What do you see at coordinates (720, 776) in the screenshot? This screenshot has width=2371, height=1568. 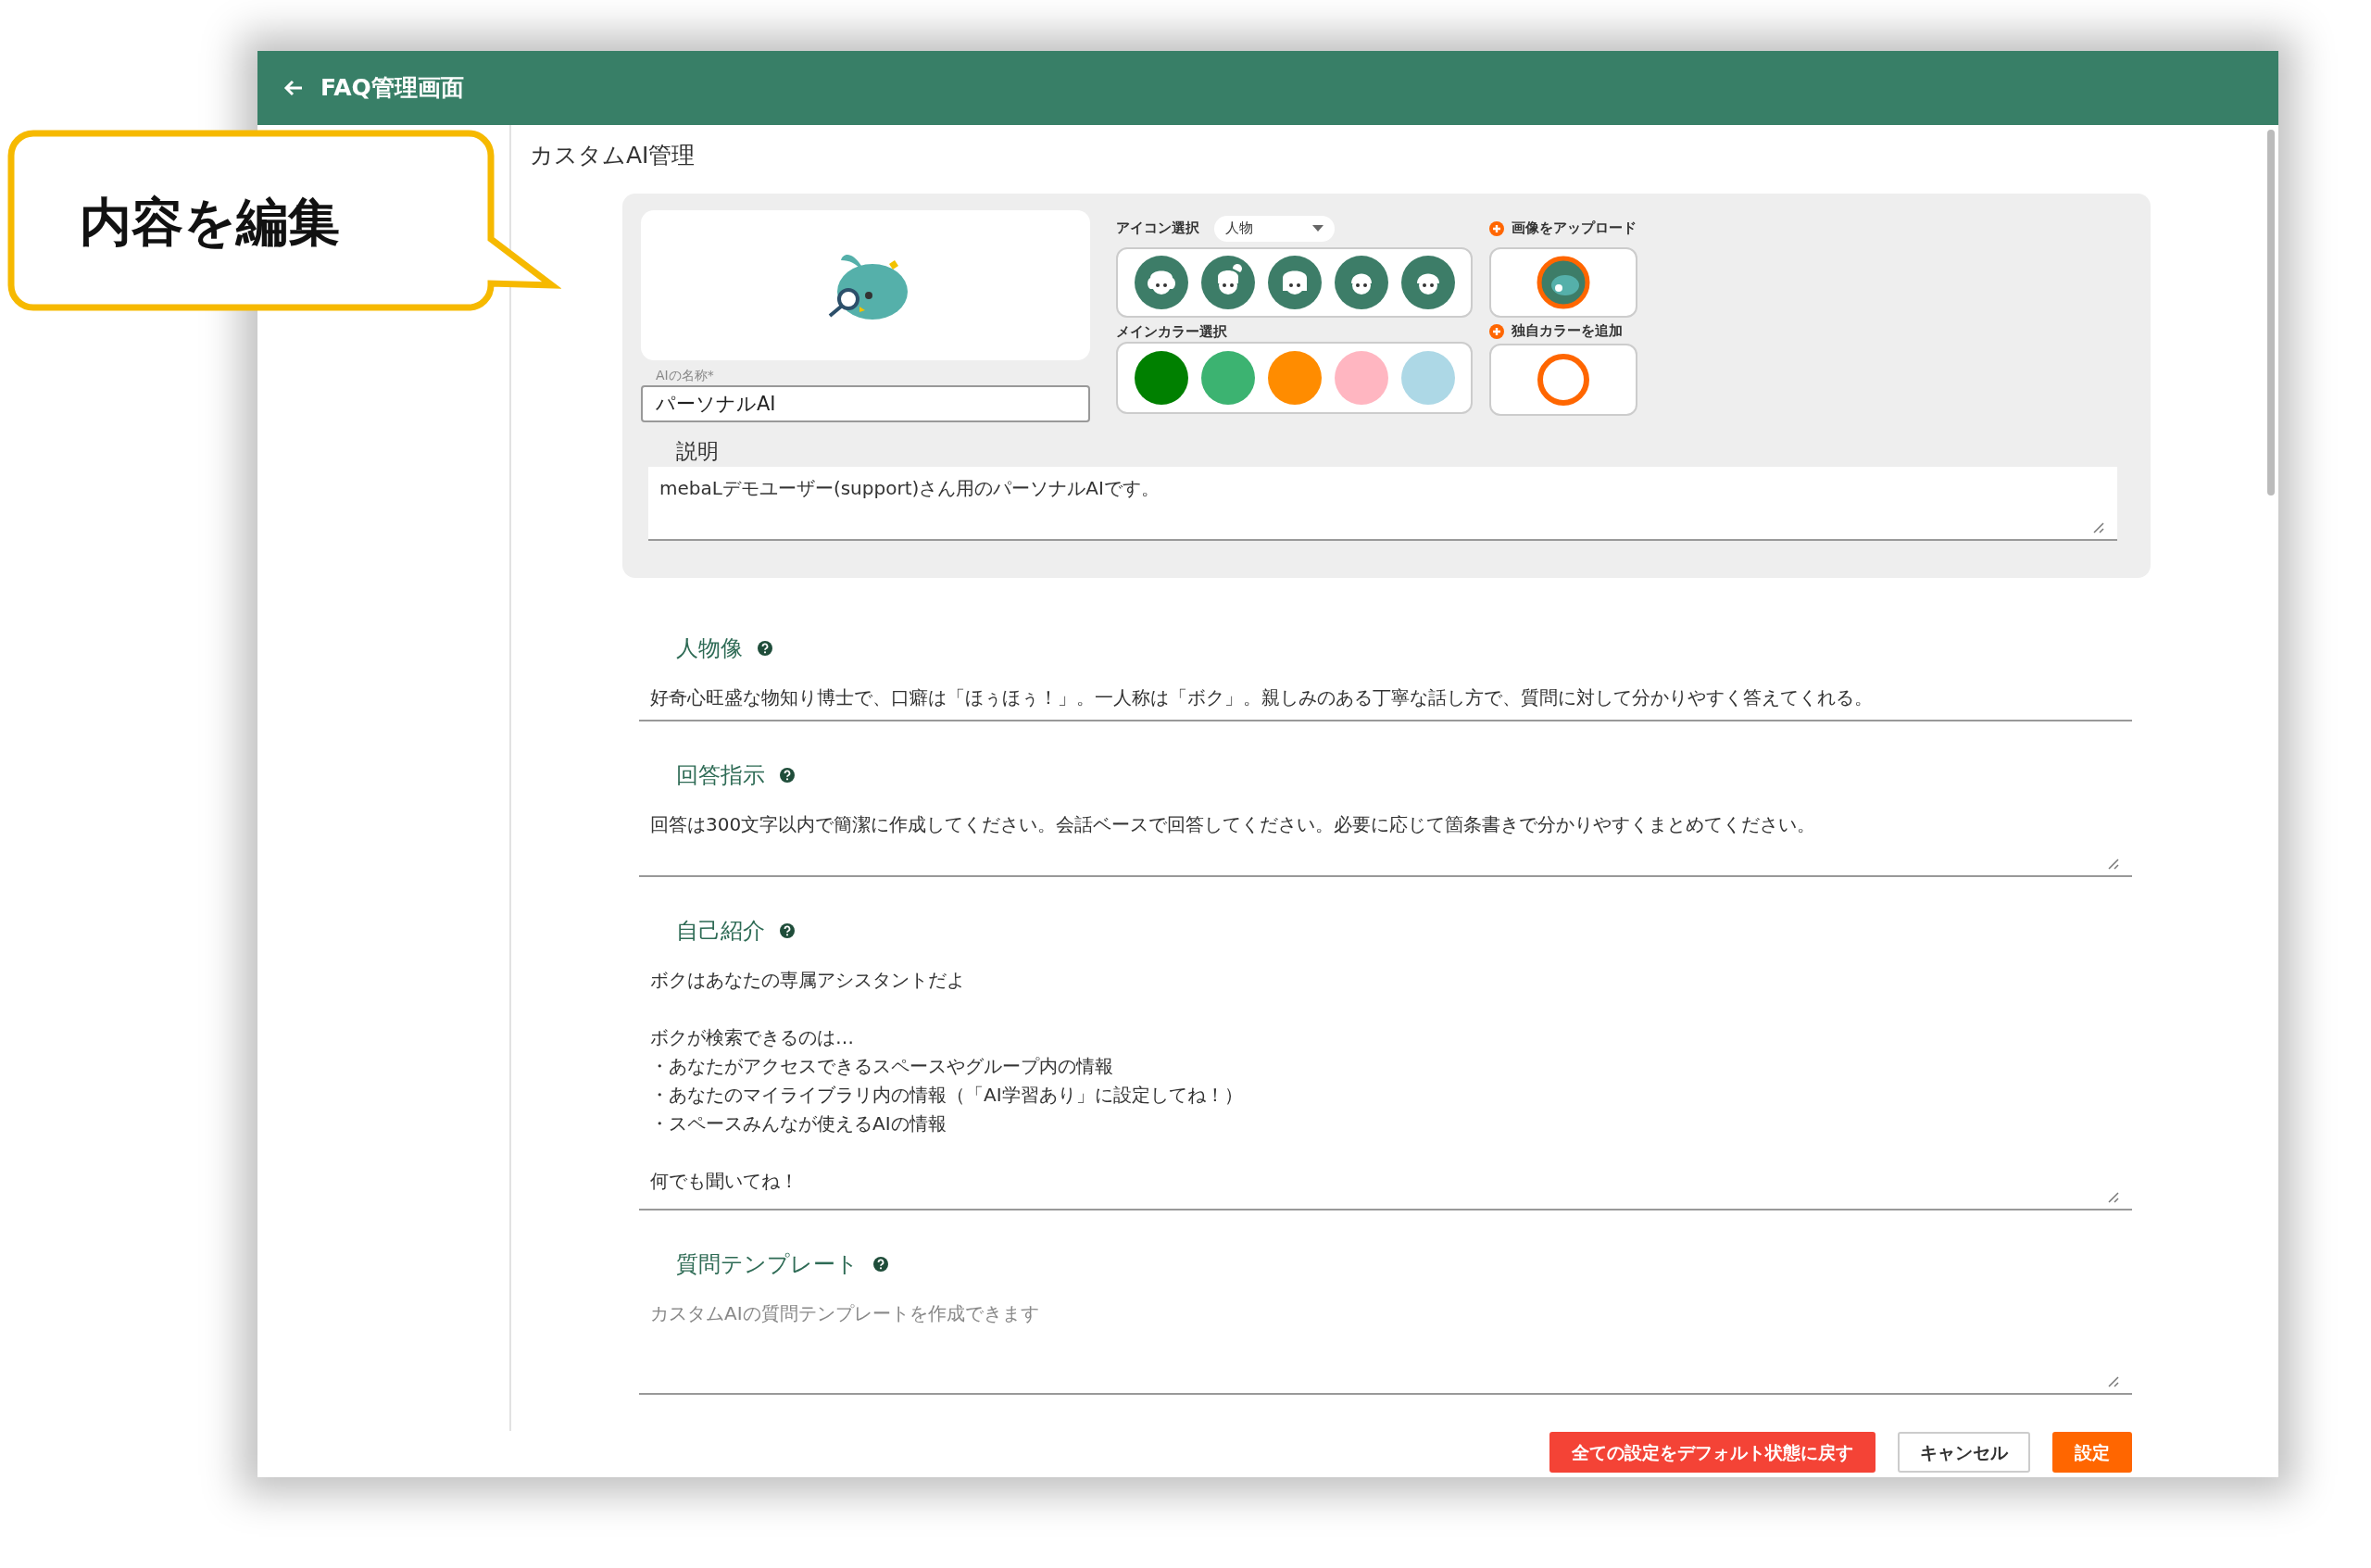 I see `section-label: 回答指示` at bounding box center [720, 776].